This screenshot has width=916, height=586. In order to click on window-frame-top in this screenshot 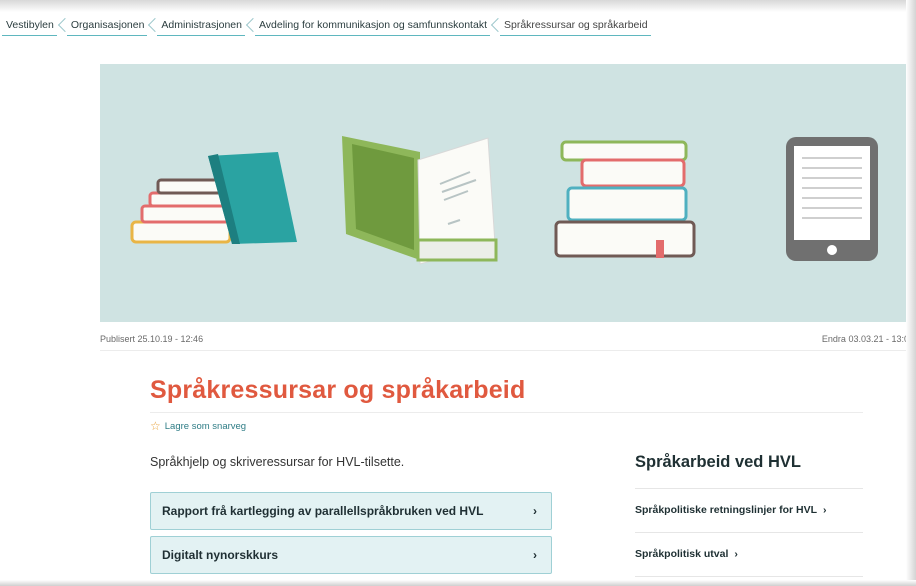, I will do `click(458, 6)`.